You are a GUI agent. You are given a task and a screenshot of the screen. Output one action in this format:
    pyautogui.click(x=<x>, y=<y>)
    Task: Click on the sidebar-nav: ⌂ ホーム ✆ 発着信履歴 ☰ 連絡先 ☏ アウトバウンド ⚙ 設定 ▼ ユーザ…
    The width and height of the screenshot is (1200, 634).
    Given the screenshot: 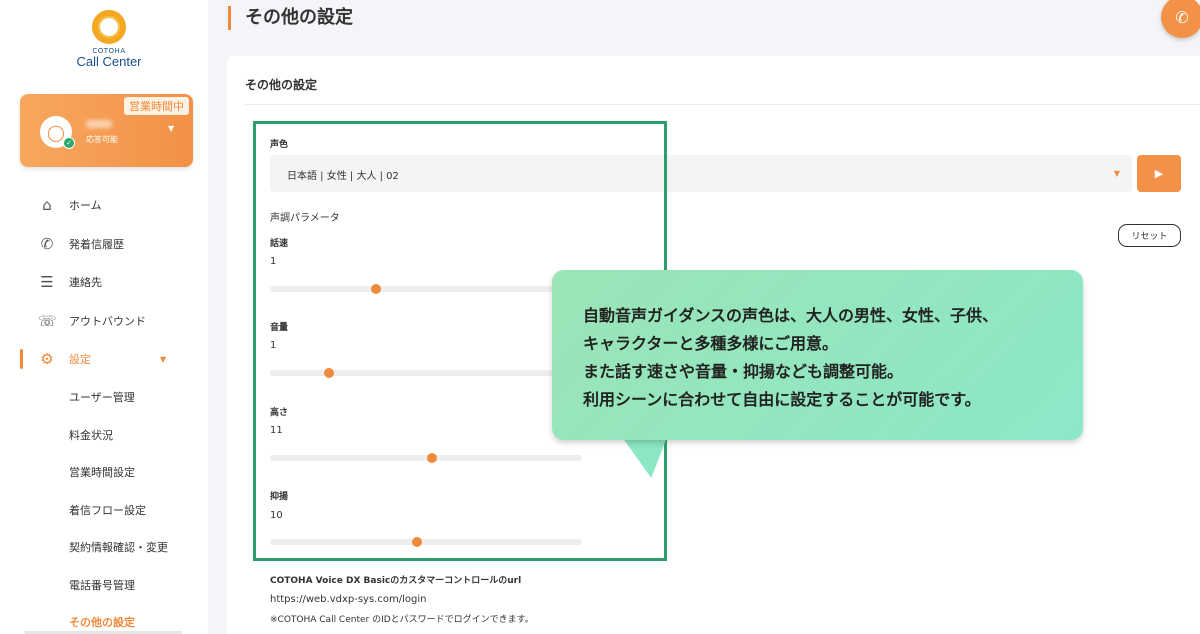 What is the action you would take?
    pyautogui.click(x=104, y=410)
    